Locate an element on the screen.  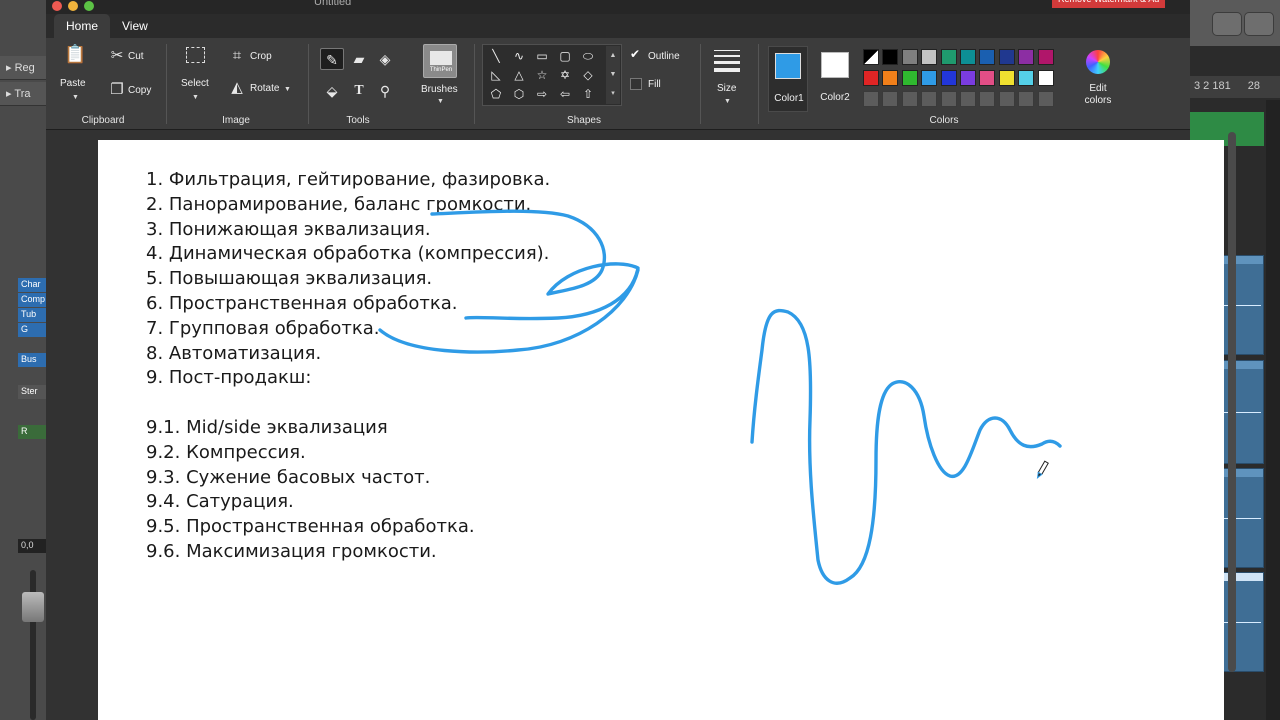
cut-button: Cut is located at coordinates (136, 56).